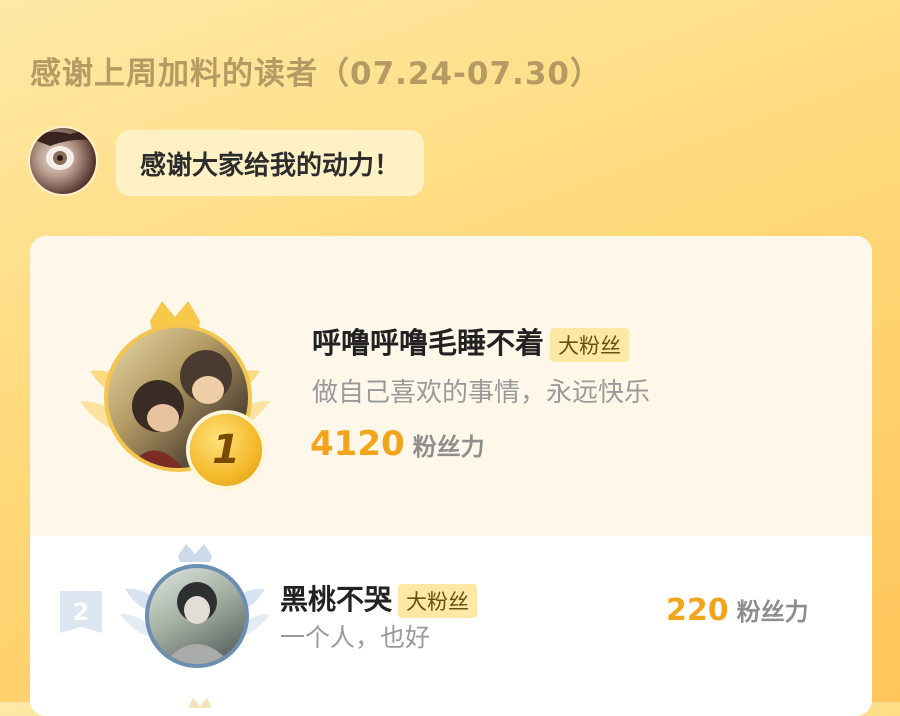 The width and height of the screenshot is (900, 716). What do you see at coordinates (697, 610) in the screenshot?
I see `rank-2-score-value: 220` at bounding box center [697, 610].